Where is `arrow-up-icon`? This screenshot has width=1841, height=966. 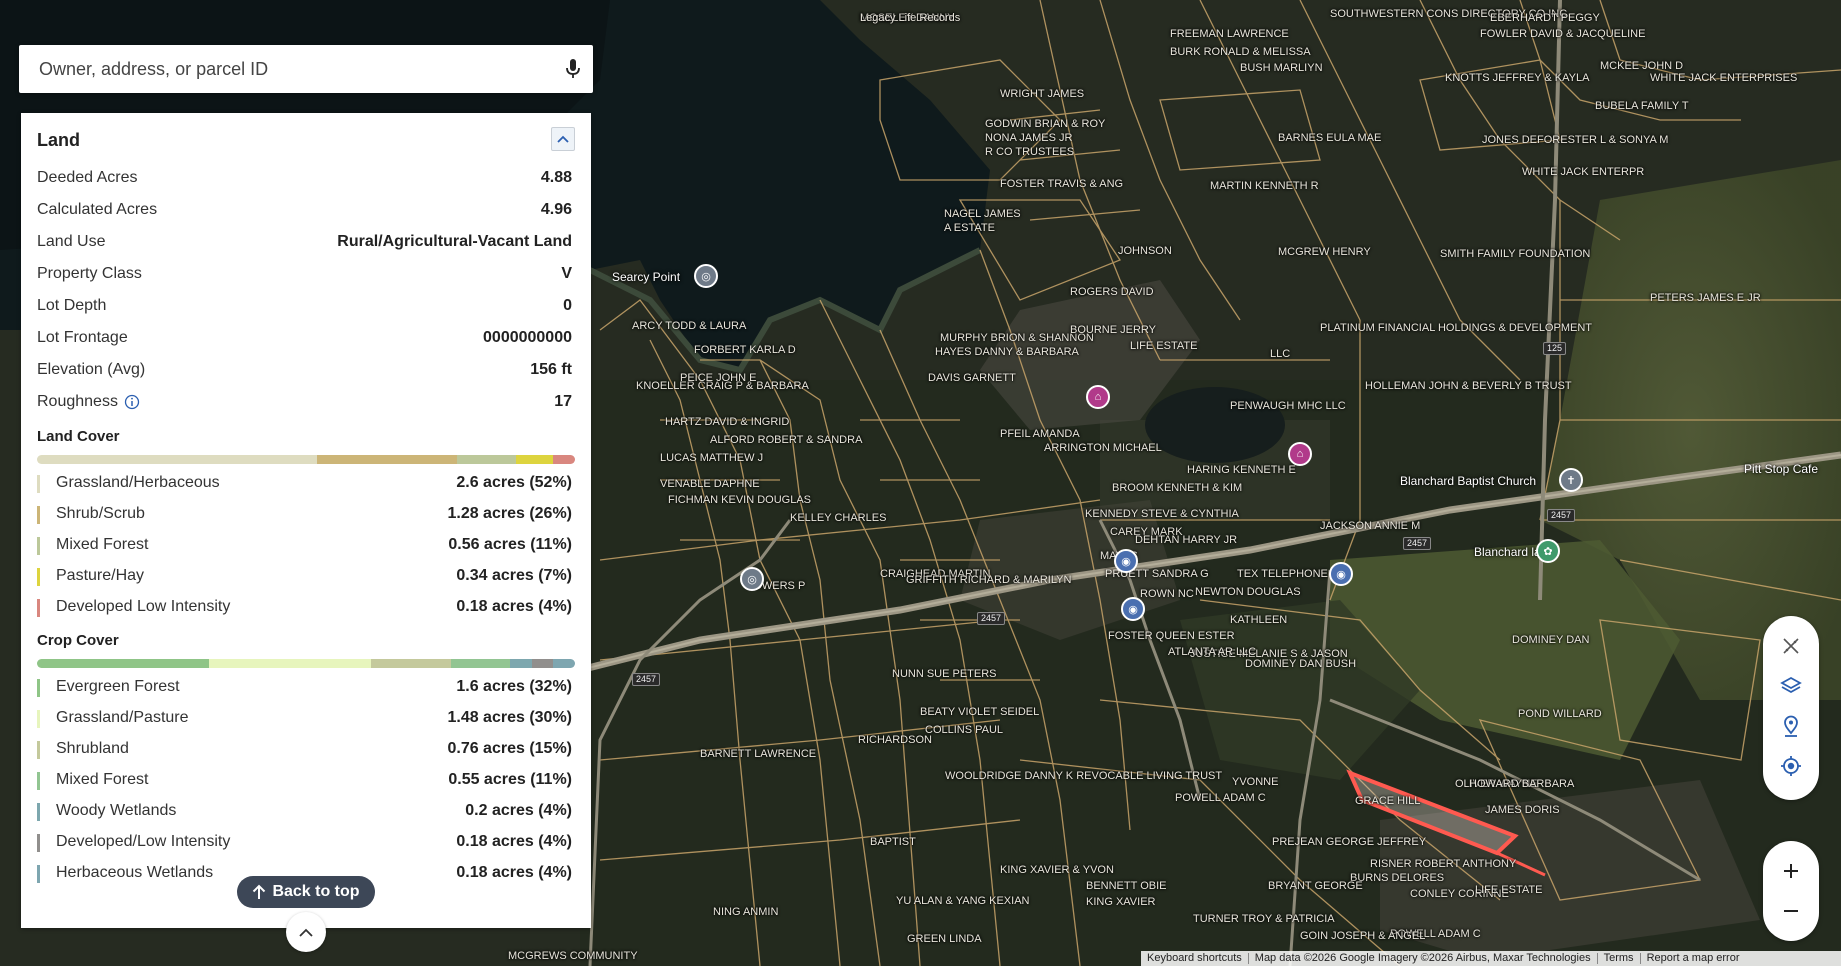 arrow-up-icon is located at coordinates (259, 891).